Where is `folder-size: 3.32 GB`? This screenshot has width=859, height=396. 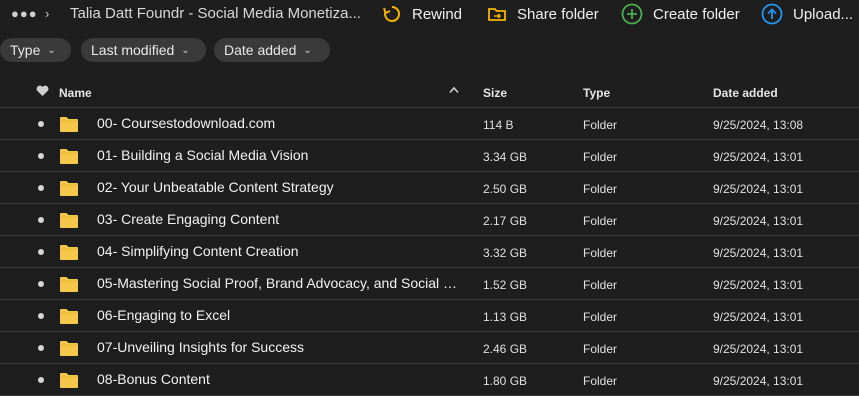
folder-size: 3.32 GB is located at coordinates (505, 253).